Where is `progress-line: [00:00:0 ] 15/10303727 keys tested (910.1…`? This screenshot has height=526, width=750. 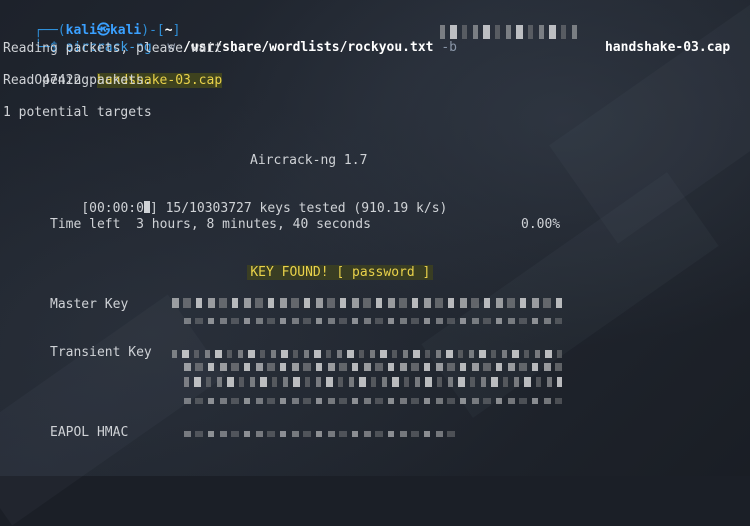
progress-line: [00:00:0 ] 15/10303727 keys tested (910.1… is located at coordinates (248, 200).